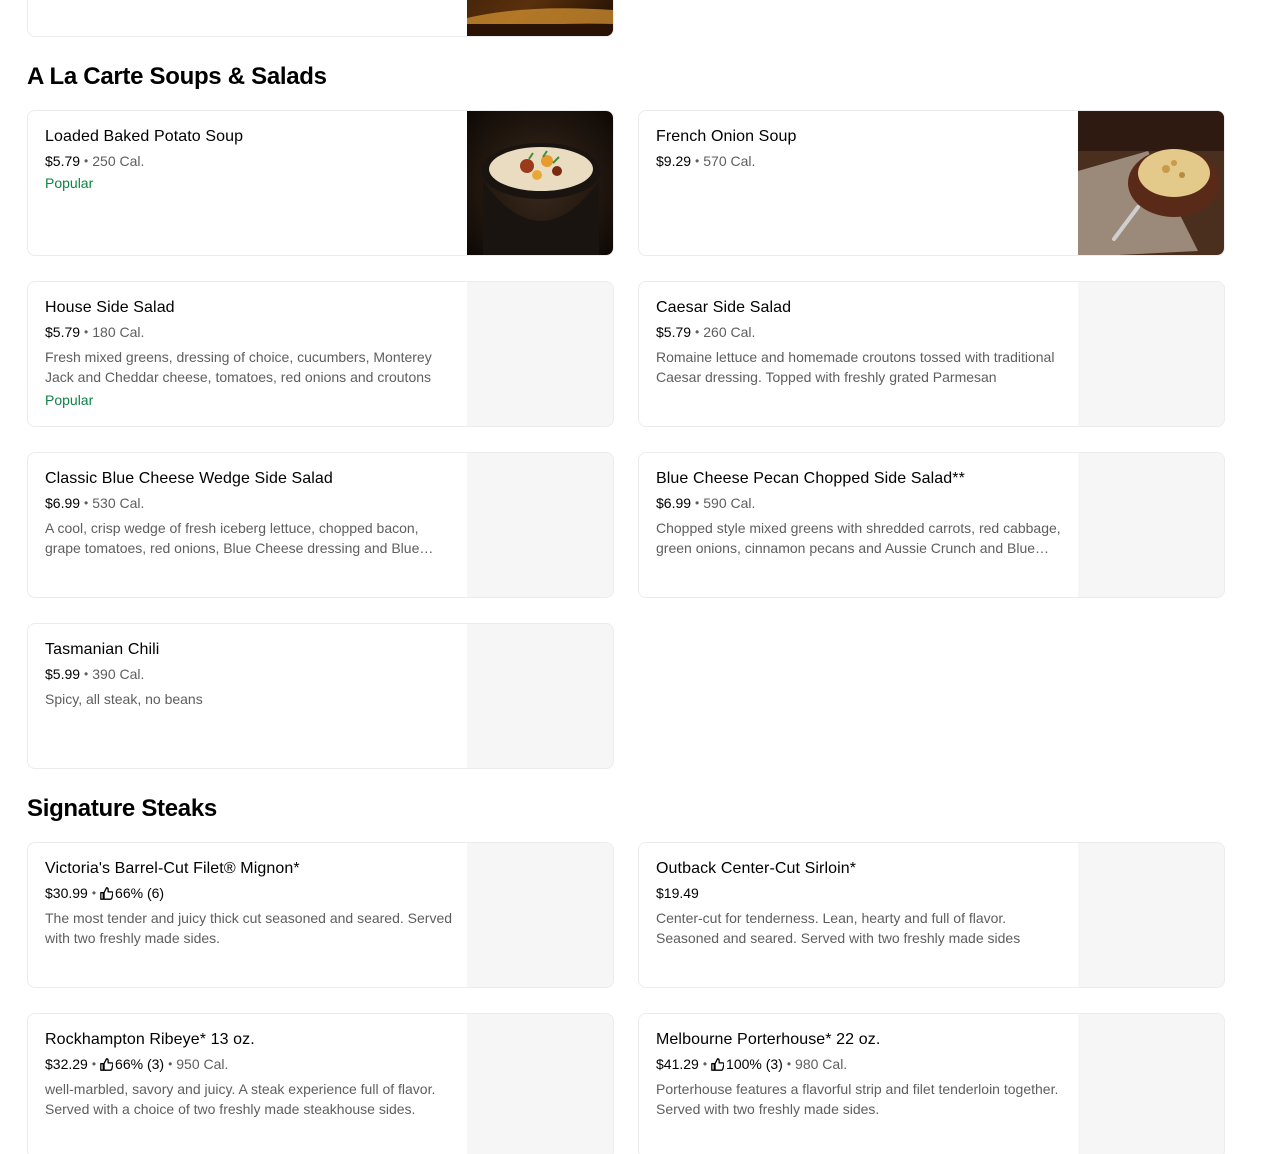  Describe the element at coordinates (677, 1064) in the screenshot. I see `item-price: $41.29` at that location.